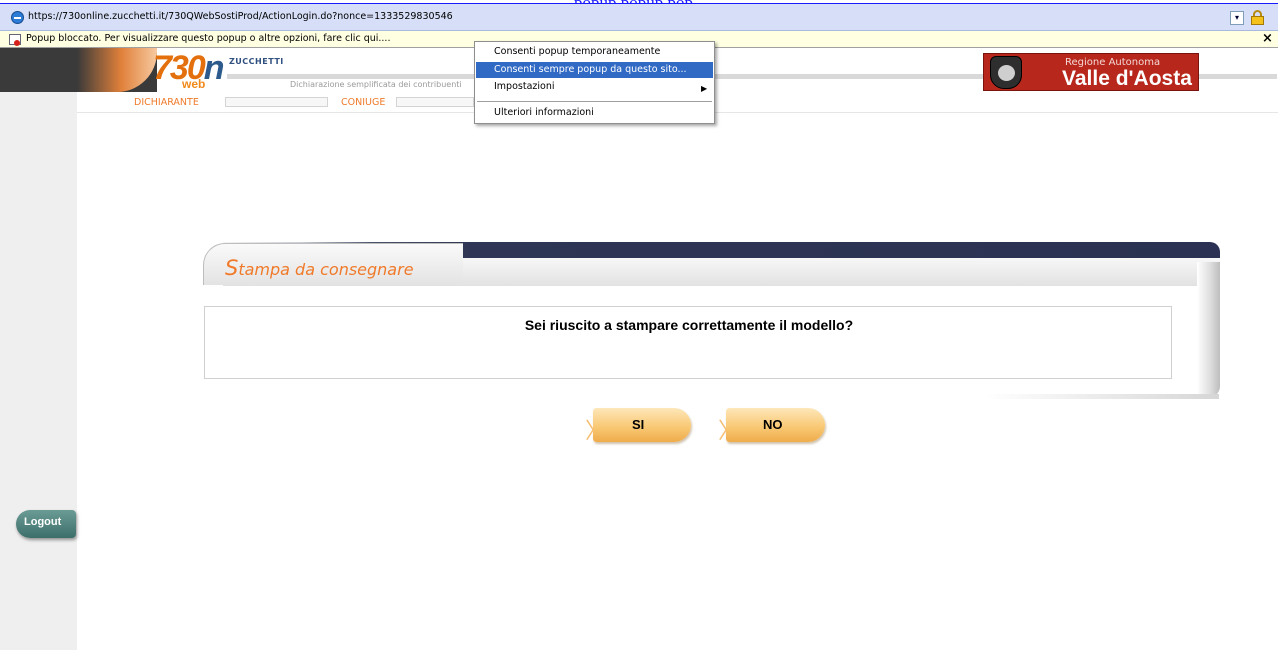 The image size is (1278, 650). What do you see at coordinates (711, 264) in the screenshot?
I see `panel-header: Stampa da consegnare` at bounding box center [711, 264].